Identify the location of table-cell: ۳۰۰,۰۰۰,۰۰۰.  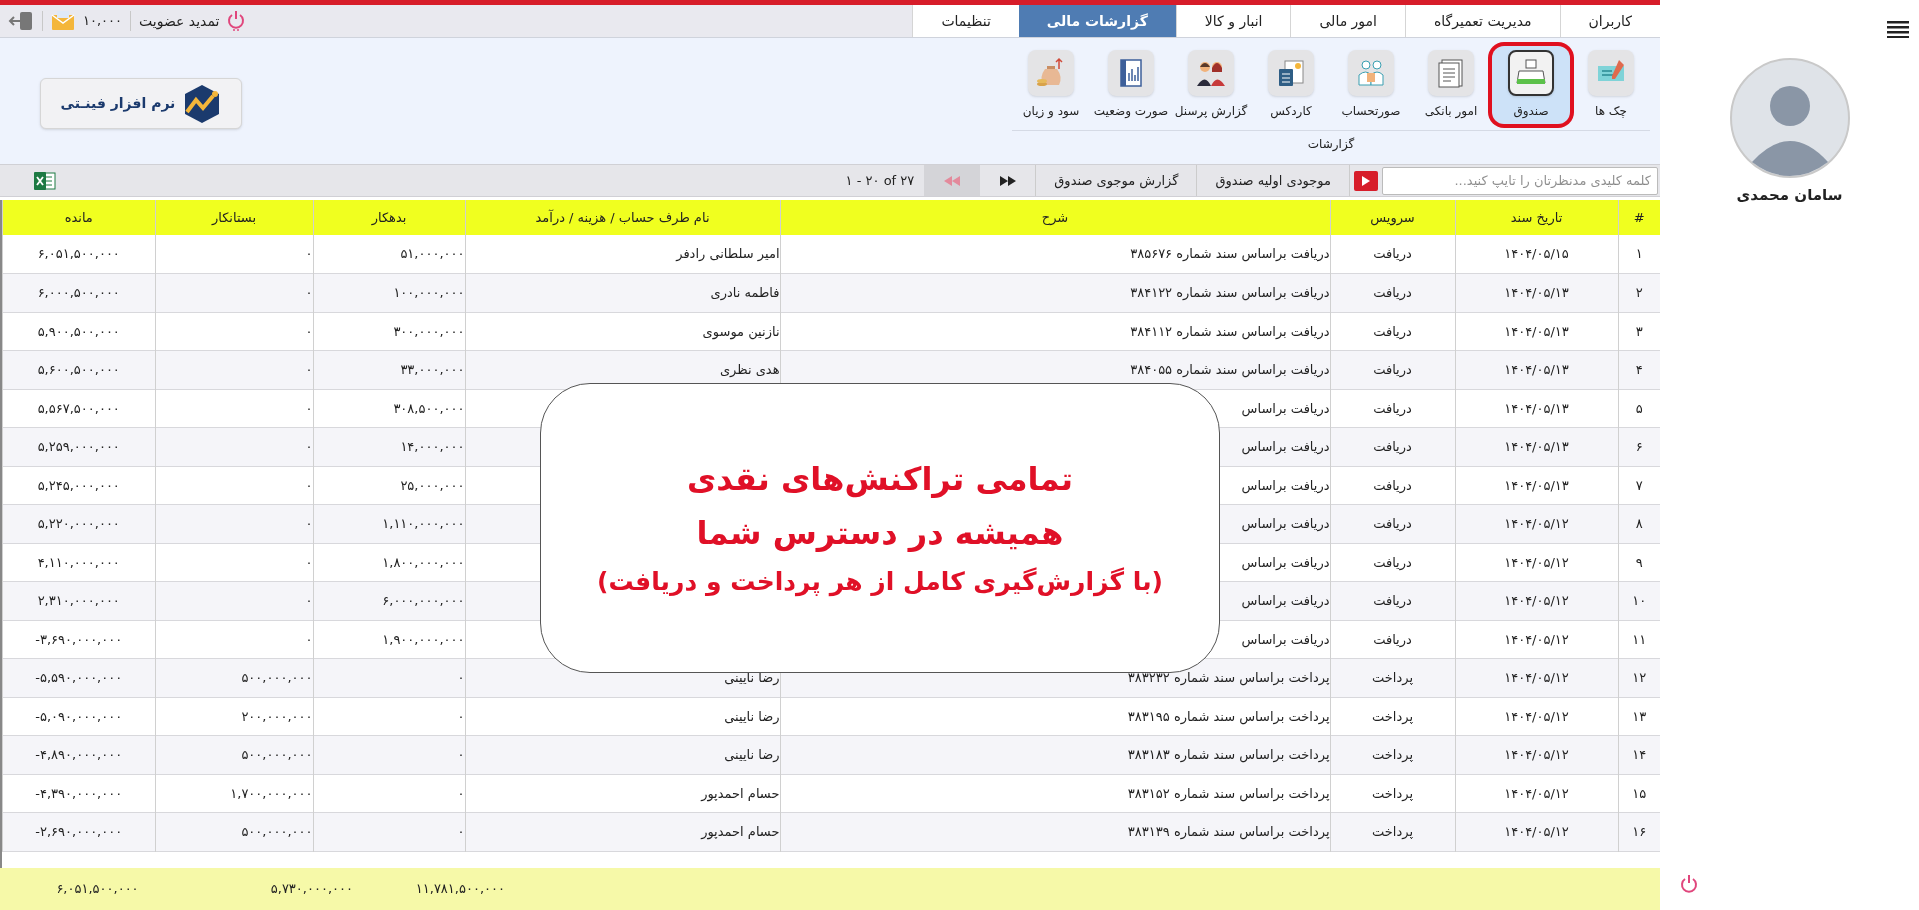
(429, 331).